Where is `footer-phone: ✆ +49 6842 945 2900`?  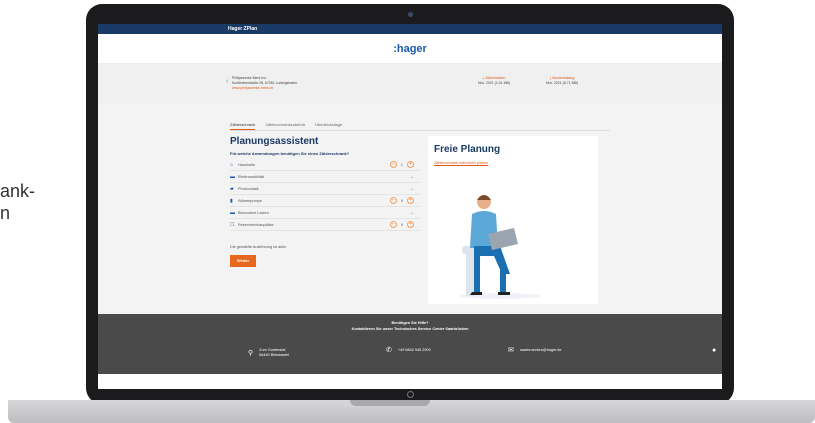 footer-phone: ✆ +49 6842 945 2900 is located at coordinates (408, 350).